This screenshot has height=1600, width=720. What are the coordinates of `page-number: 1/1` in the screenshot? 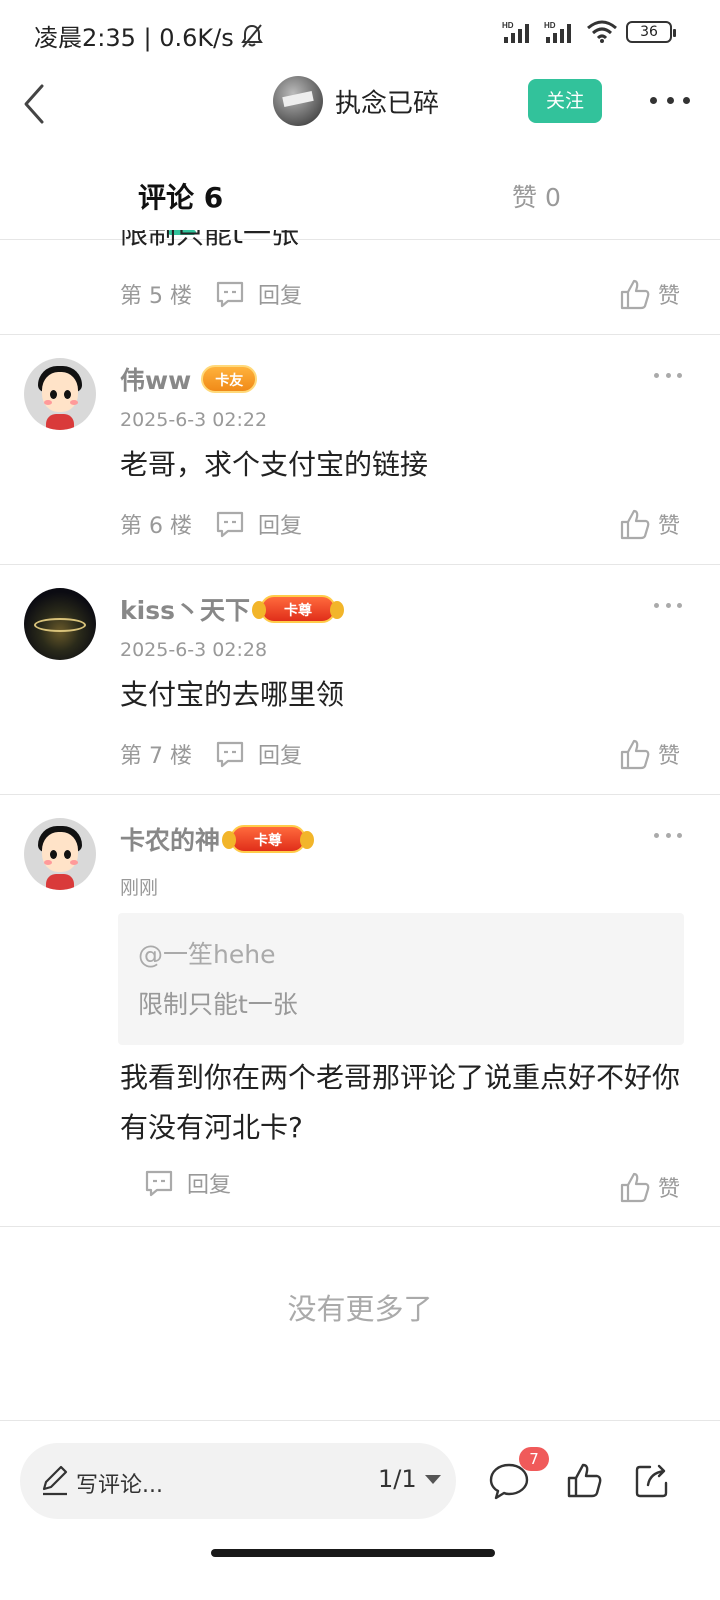 It's located at (397, 1479).